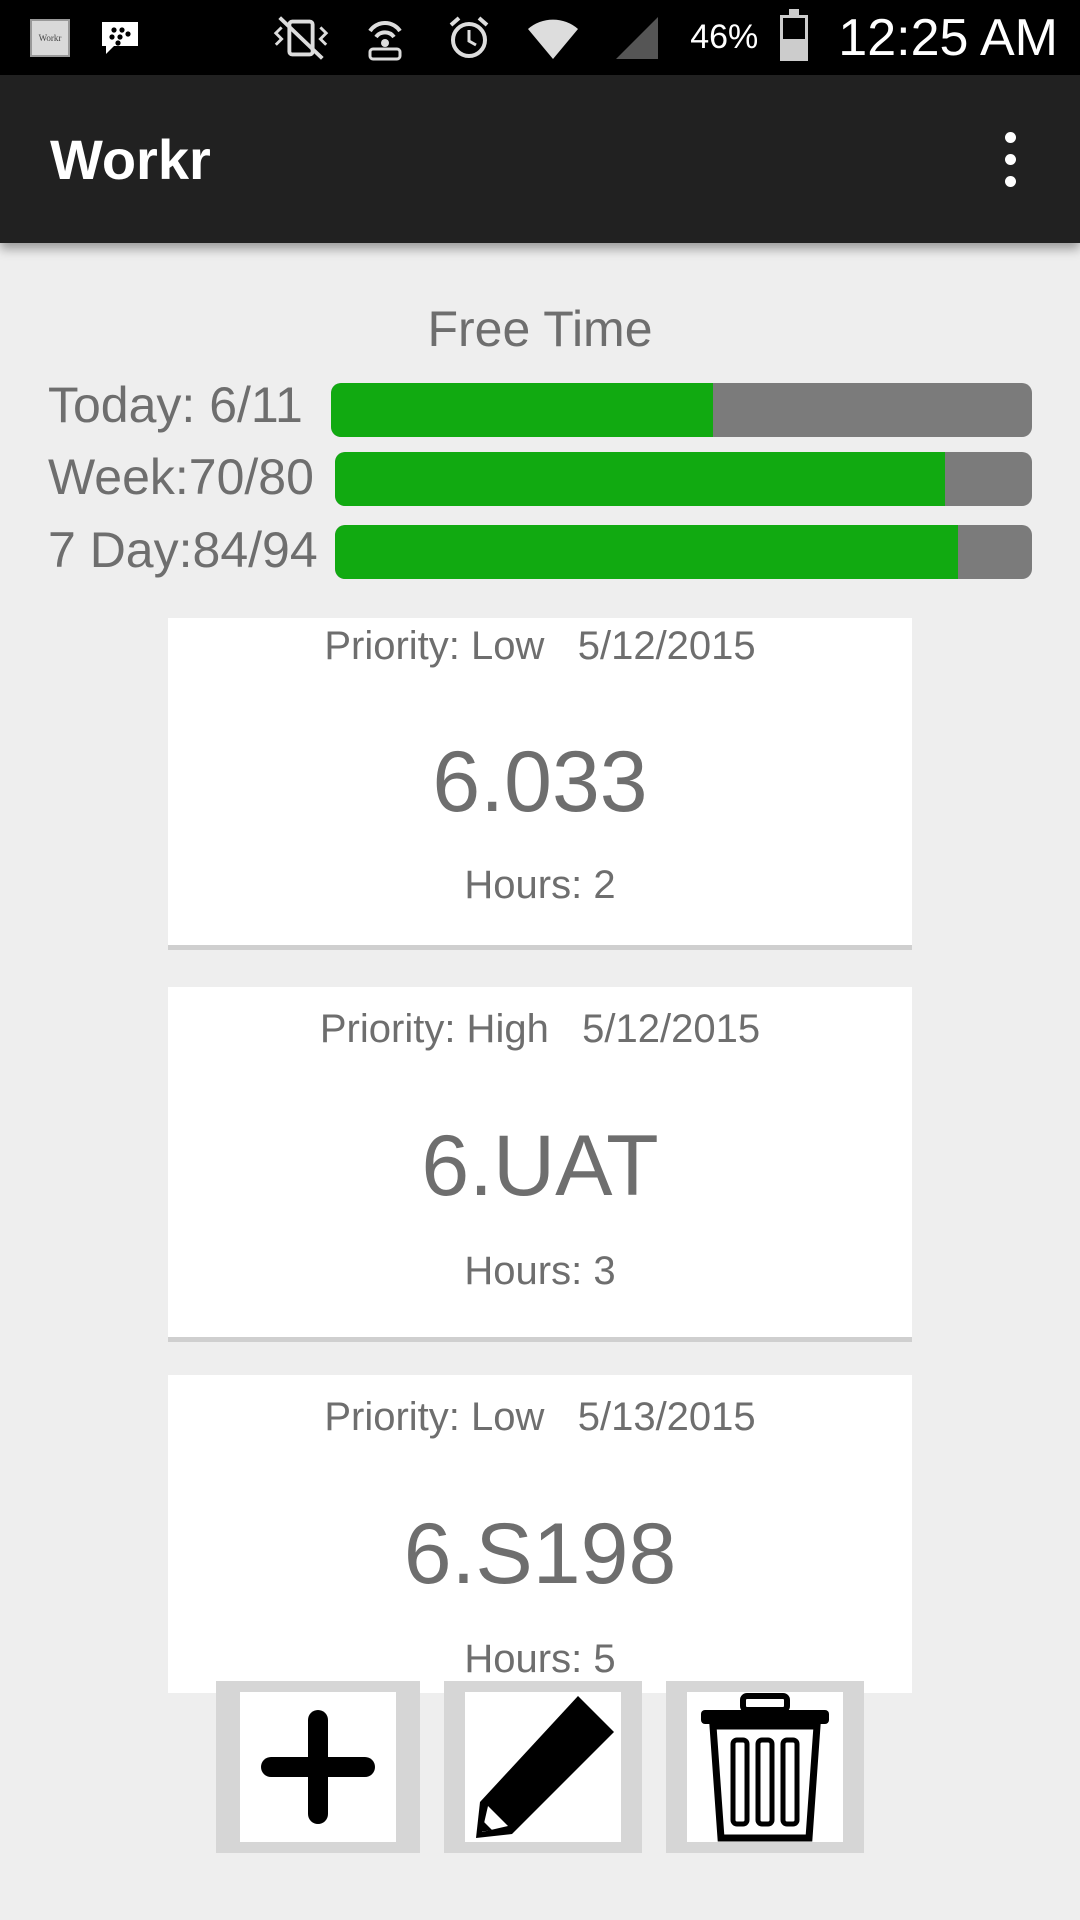 This screenshot has width=1080, height=1920. What do you see at coordinates (540, 1554) in the screenshot?
I see `task-name: 6.S198` at bounding box center [540, 1554].